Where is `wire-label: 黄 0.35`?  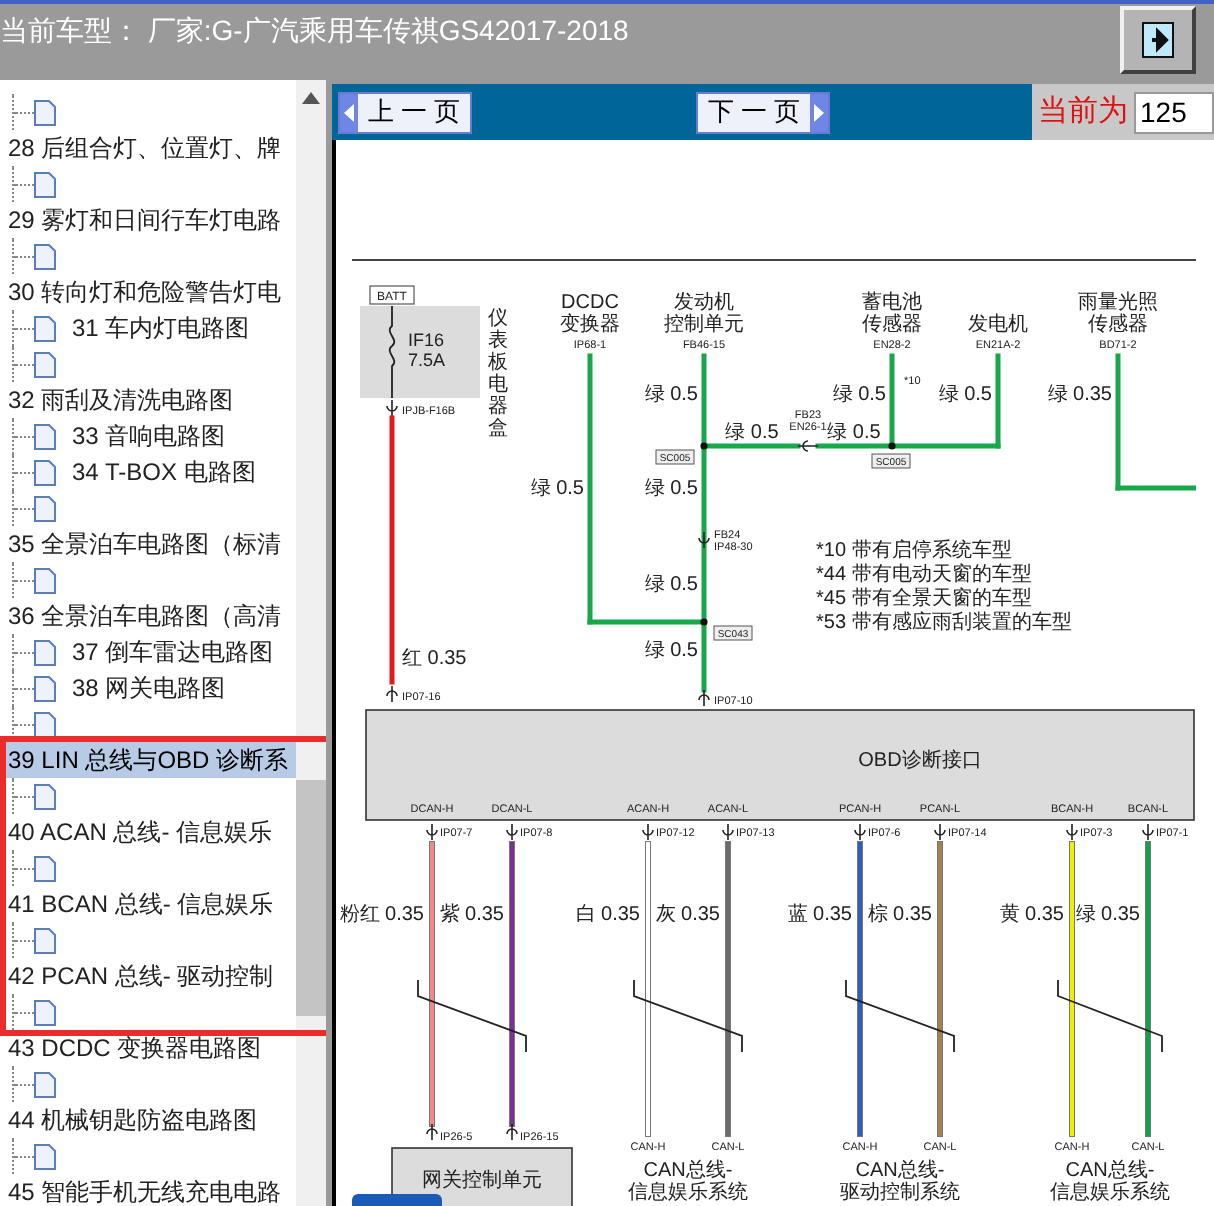
wire-label: 黄 0.35 is located at coordinates (1031, 915).